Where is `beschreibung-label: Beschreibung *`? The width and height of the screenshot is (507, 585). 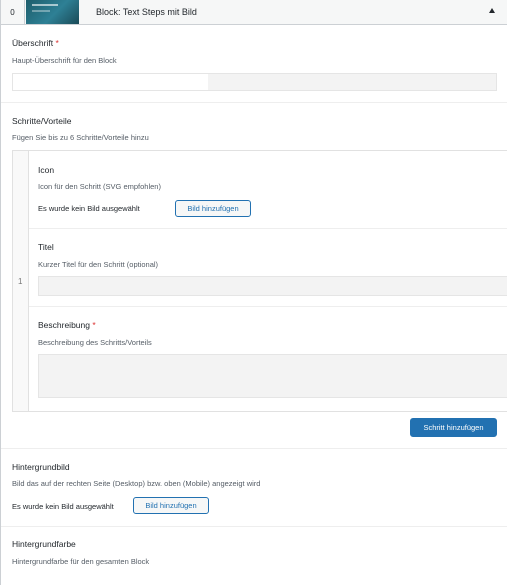 beschreibung-label: Beschreibung * is located at coordinates (67, 325).